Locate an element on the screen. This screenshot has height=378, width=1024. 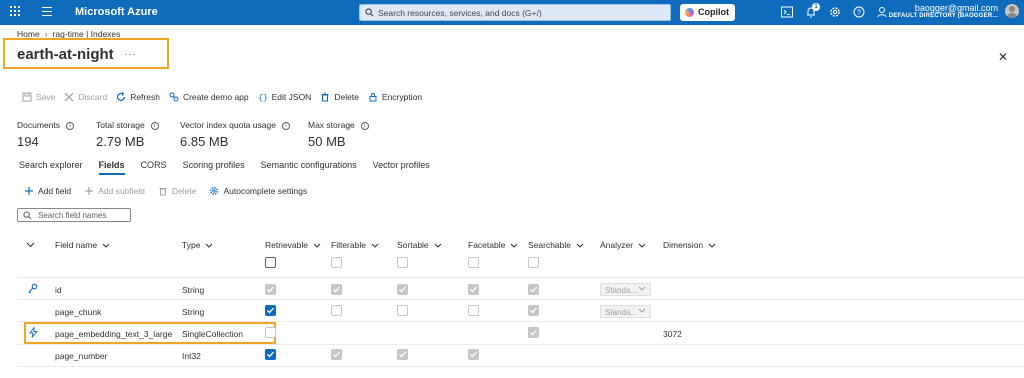
save-icon is located at coordinates (27, 97).